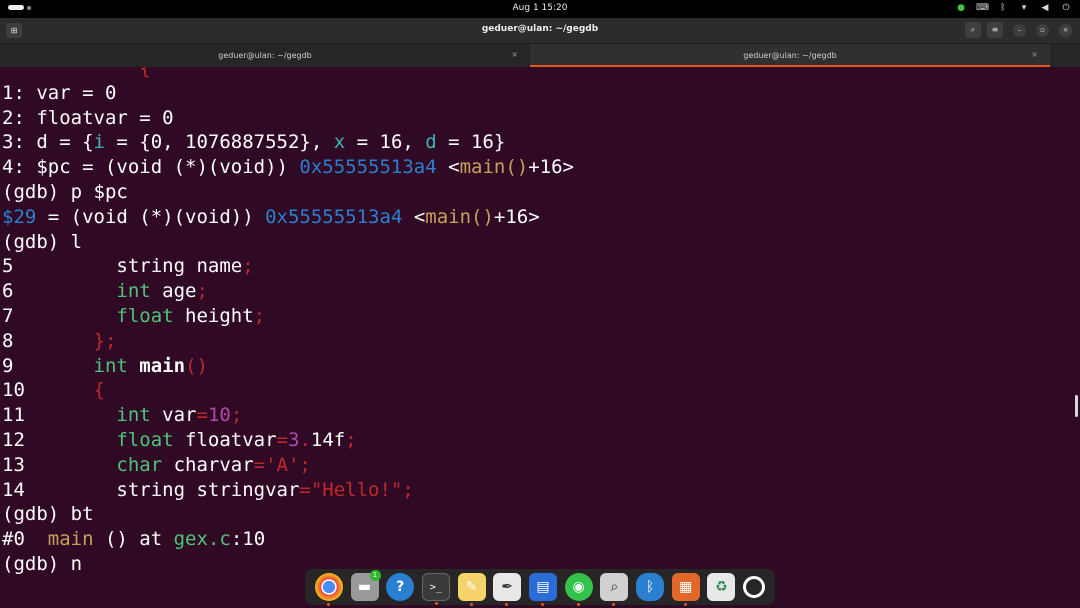 The width and height of the screenshot is (1080, 608). Describe the element at coordinates (961, 8) in the screenshot. I see `wechat-icon: ●` at that location.